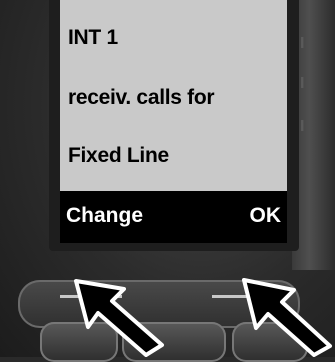 The height and width of the screenshot is (362, 335). What do you see at coordinates (265, 215) in the screenshot?
I see `softkey-right-label: OK` at bounding box center [265, 215].